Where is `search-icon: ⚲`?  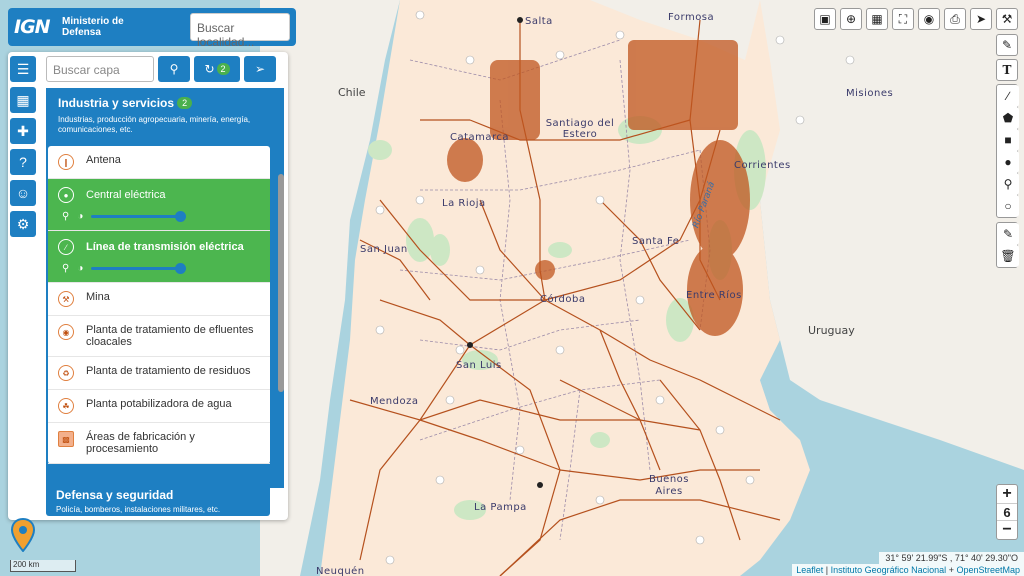 search-icon: ⚲ is located at coordinates (174, 69).